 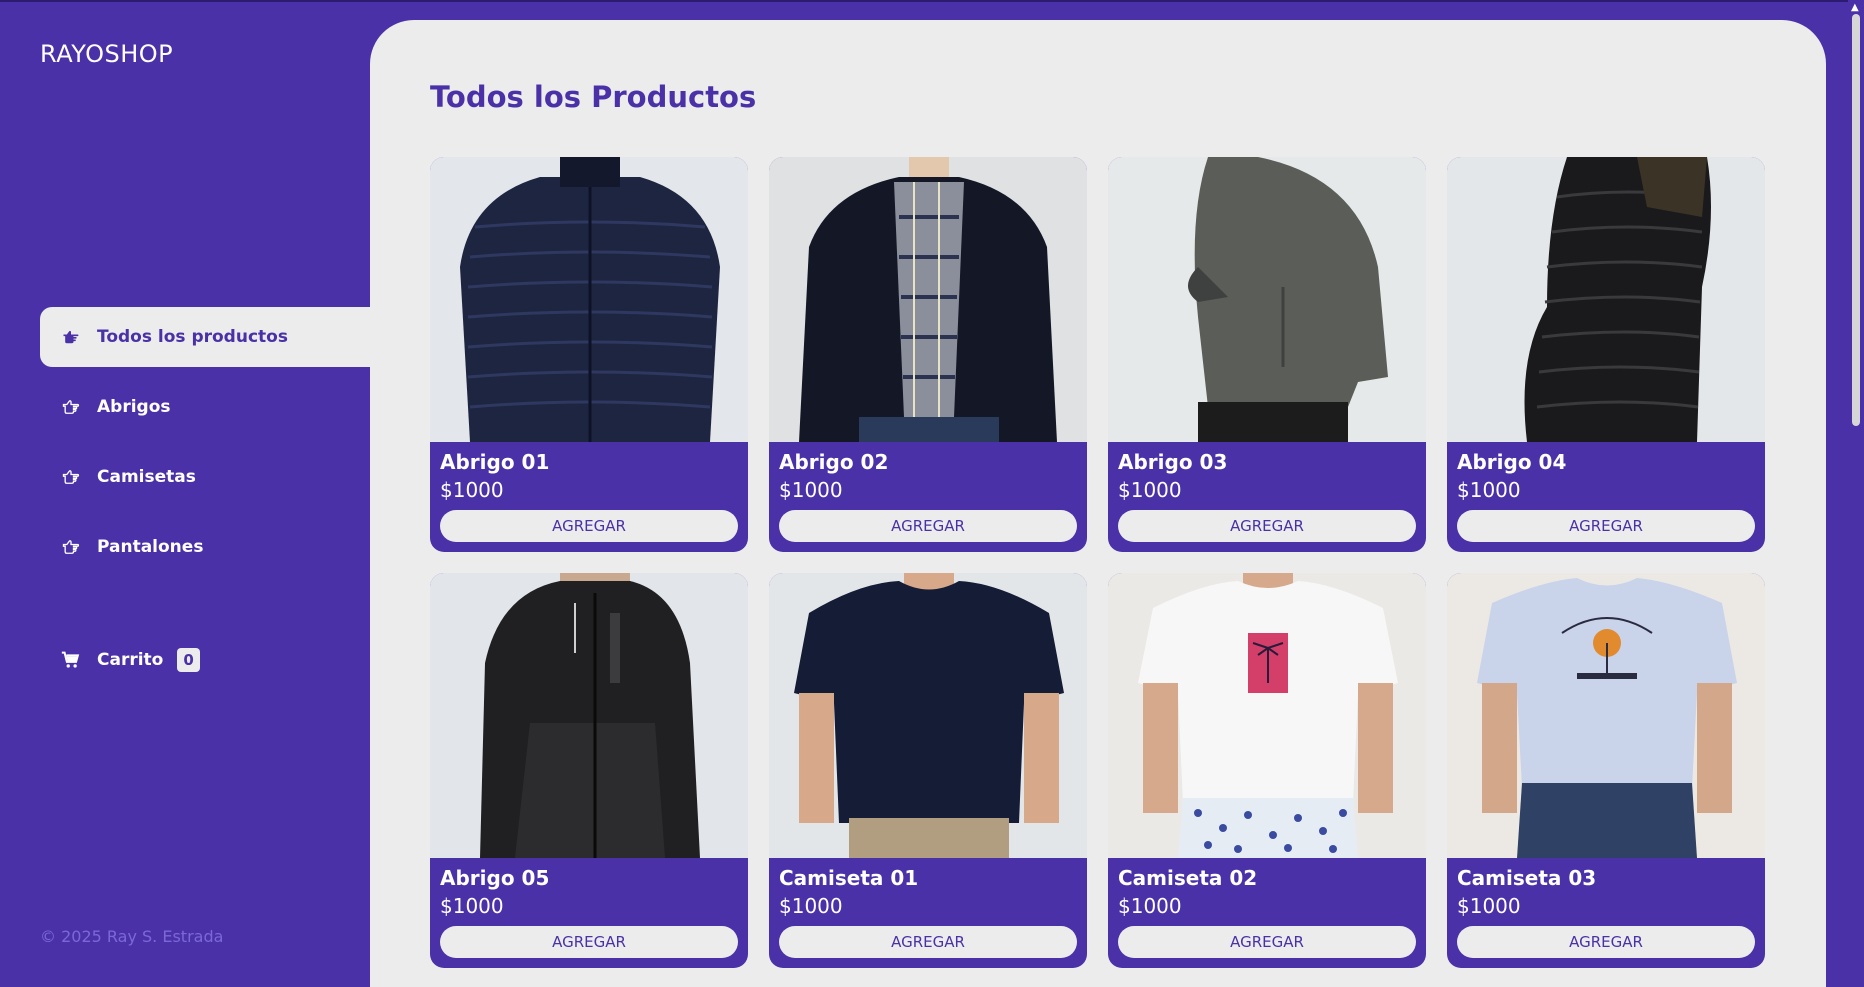 What do you see at coordinates (1267, 492) in the screenshot?
I see `product-info: Abrigo 03 $1000 AGREGAR` at bounding box center [1267, 492].